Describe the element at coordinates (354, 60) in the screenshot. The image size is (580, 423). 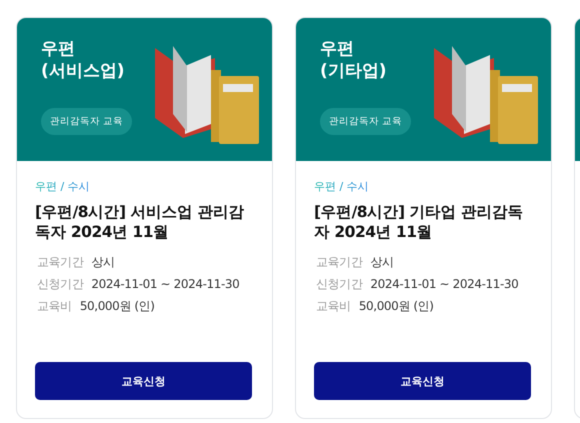
I see `header-title: 우편 (기타업)` at that location.